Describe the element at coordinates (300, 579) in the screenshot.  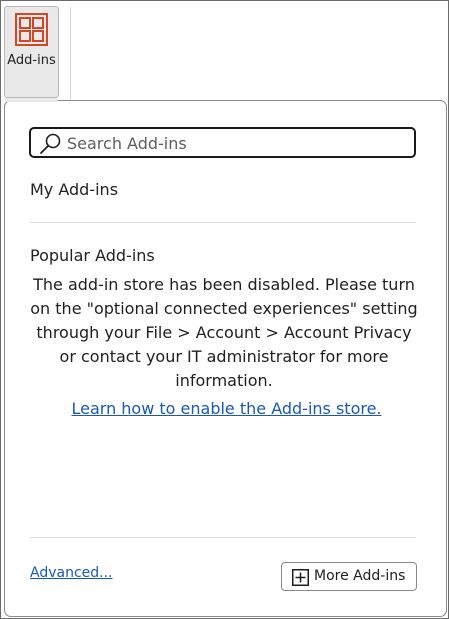
I see `plus-box-icon` at that location.